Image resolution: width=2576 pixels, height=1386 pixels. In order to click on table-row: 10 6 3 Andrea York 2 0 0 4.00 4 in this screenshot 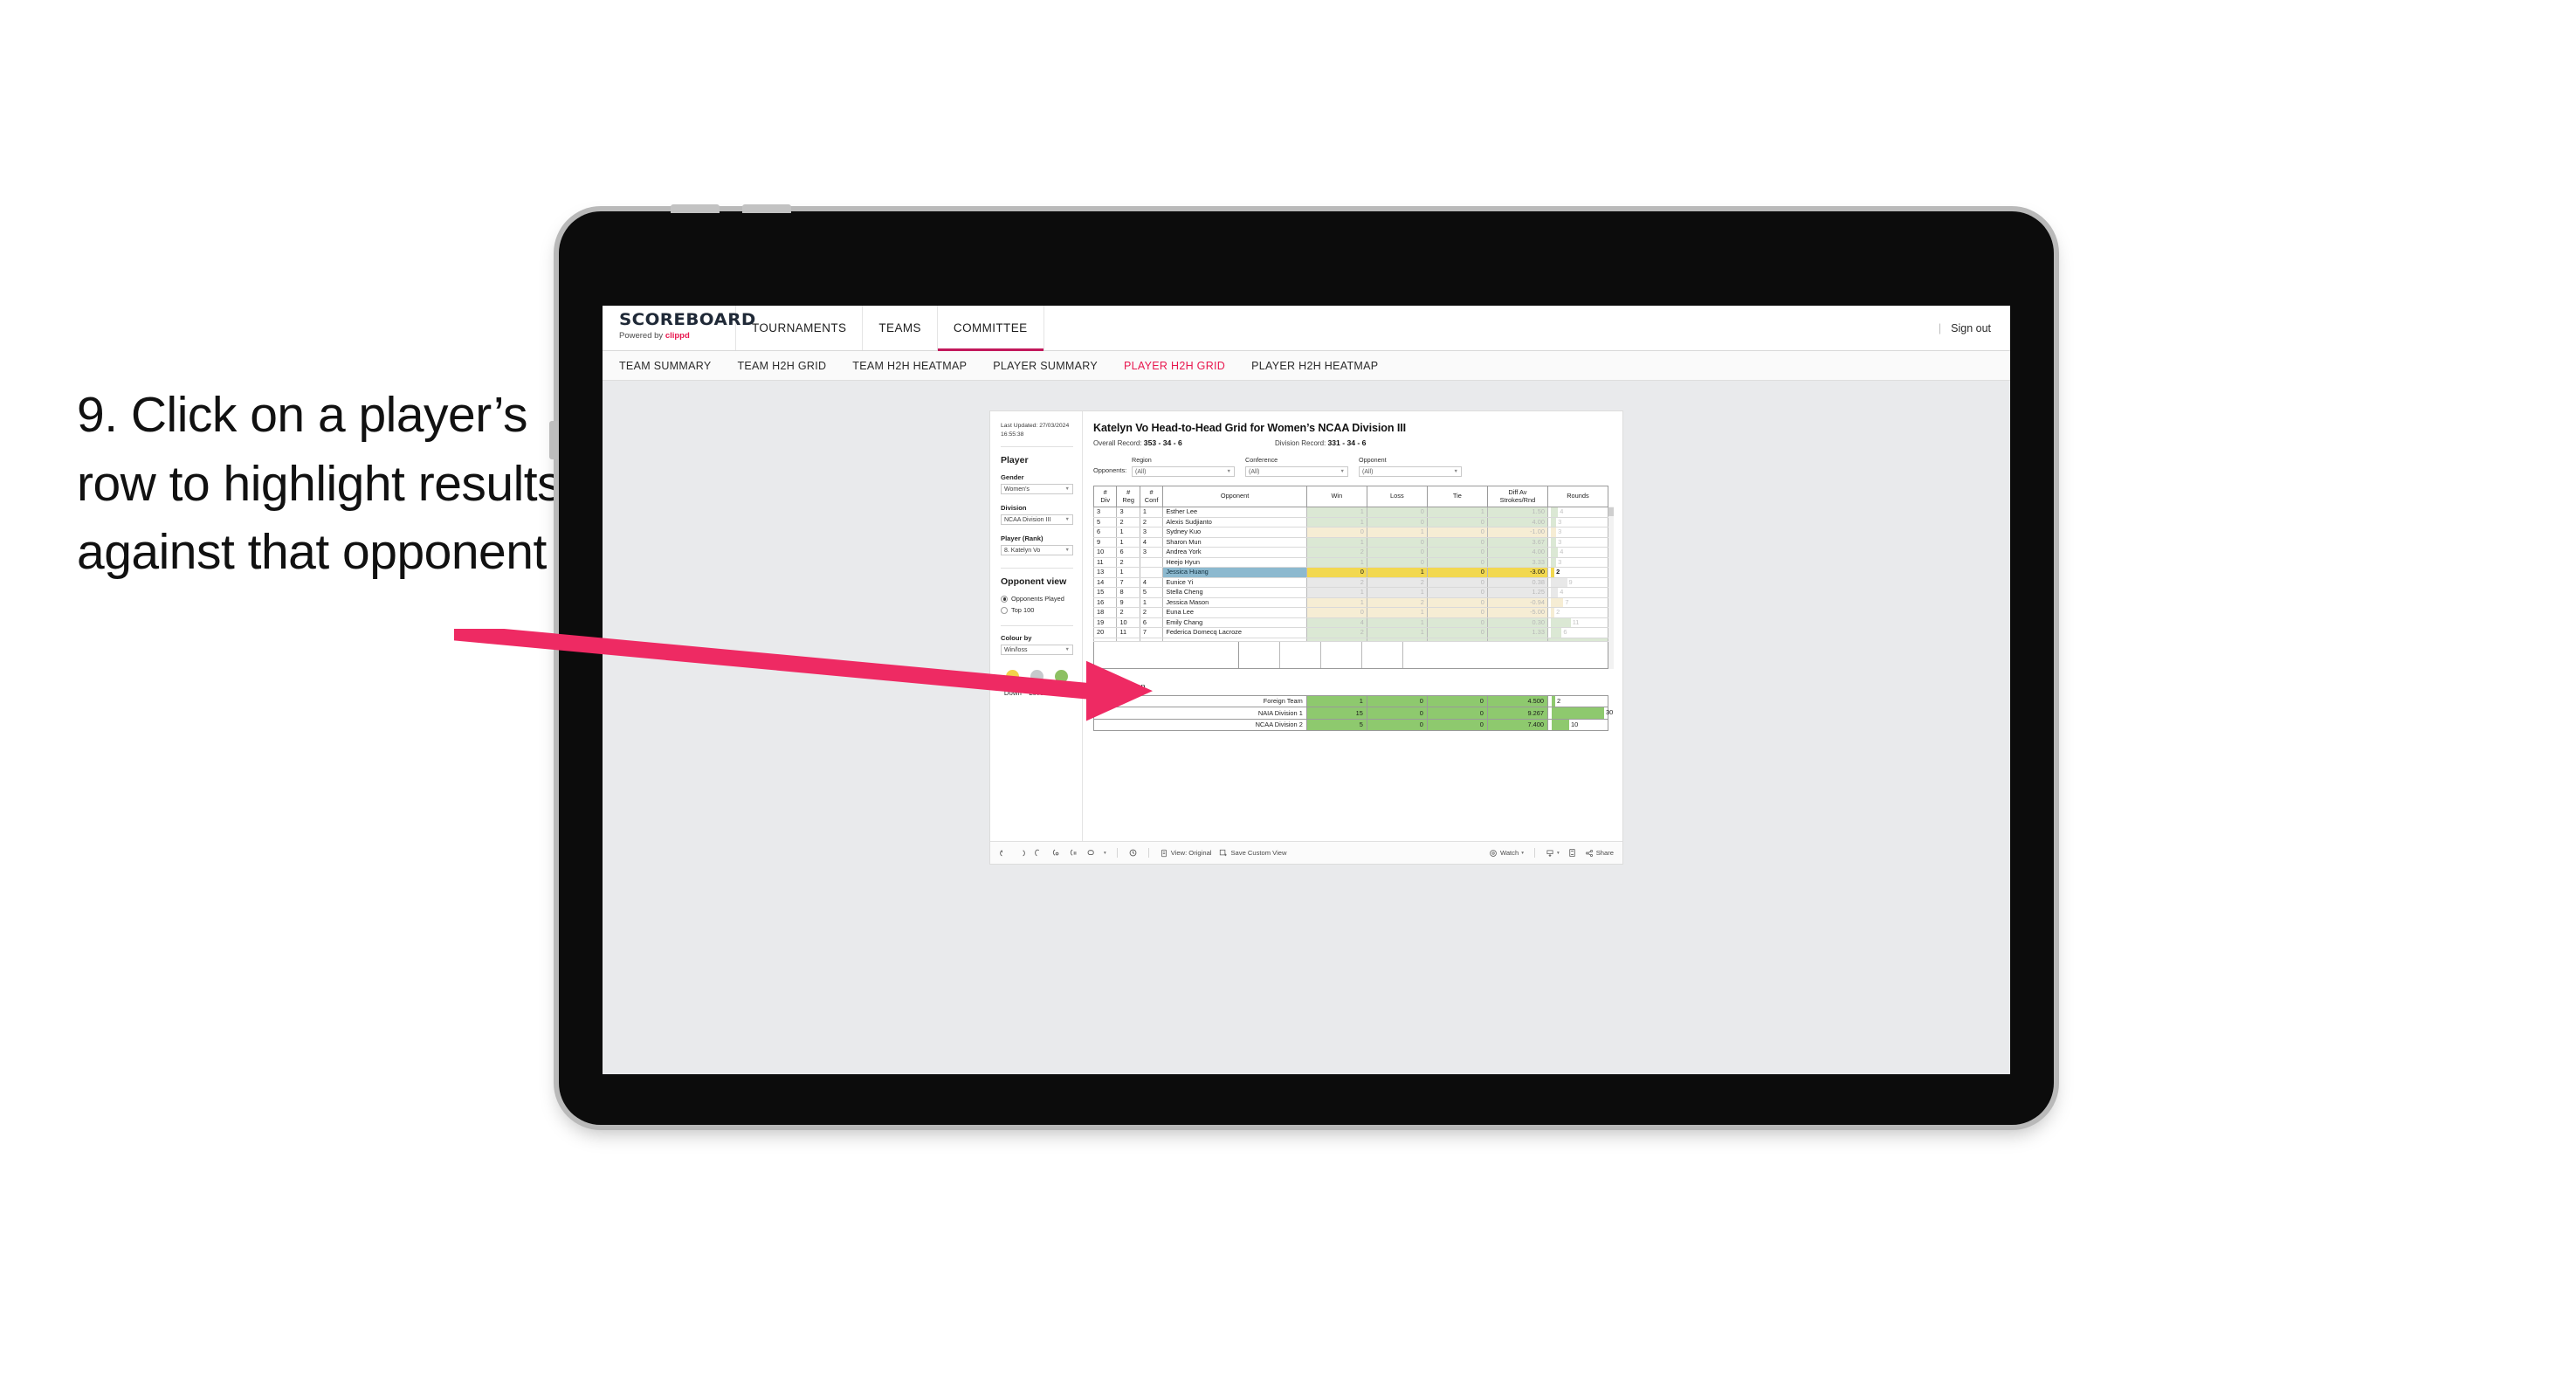, I will do `click(1350, 552)`.